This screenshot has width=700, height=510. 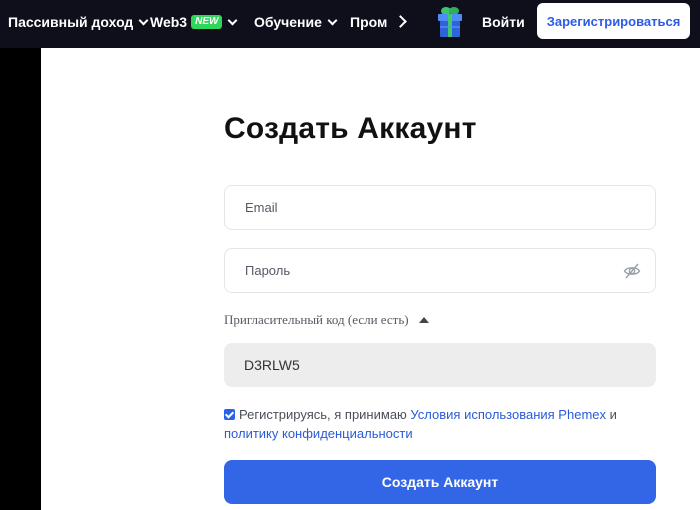 I want to click on caret-up-icon, so click(x=423, y=320).